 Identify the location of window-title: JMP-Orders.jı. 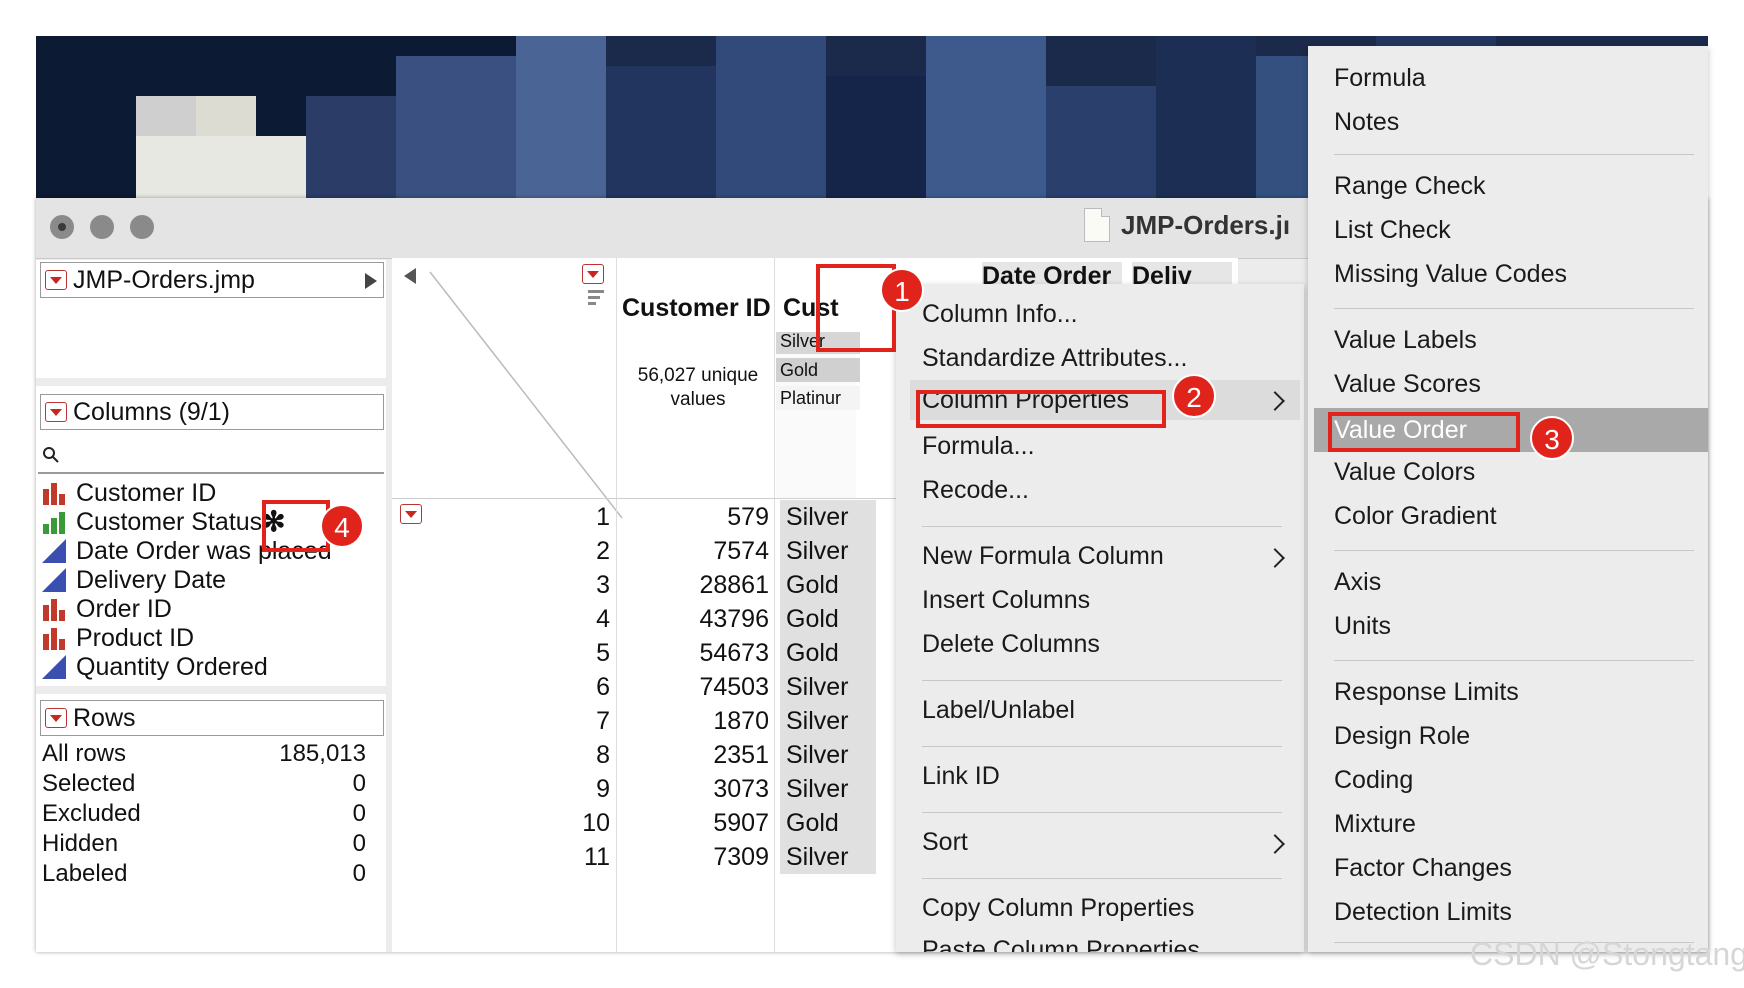
(1206, 225).